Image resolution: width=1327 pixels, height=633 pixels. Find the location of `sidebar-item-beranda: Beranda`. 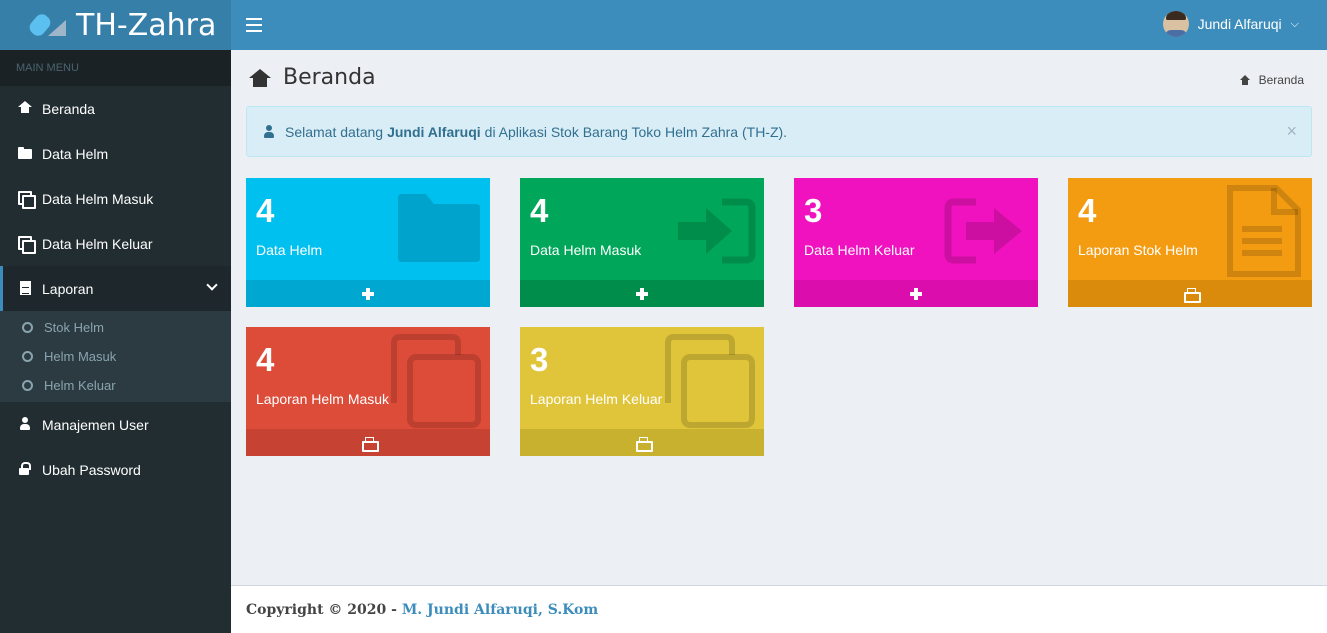

sidebar-item-beranda: Beranda is located at coordinates (115, 108).